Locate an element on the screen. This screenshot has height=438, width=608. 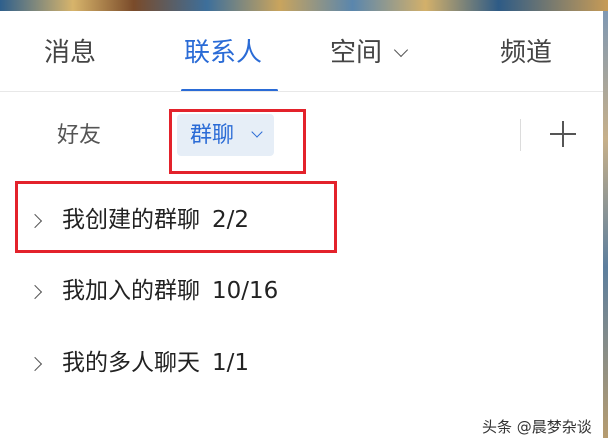
skin-banner is located at coordinates (304, 5).